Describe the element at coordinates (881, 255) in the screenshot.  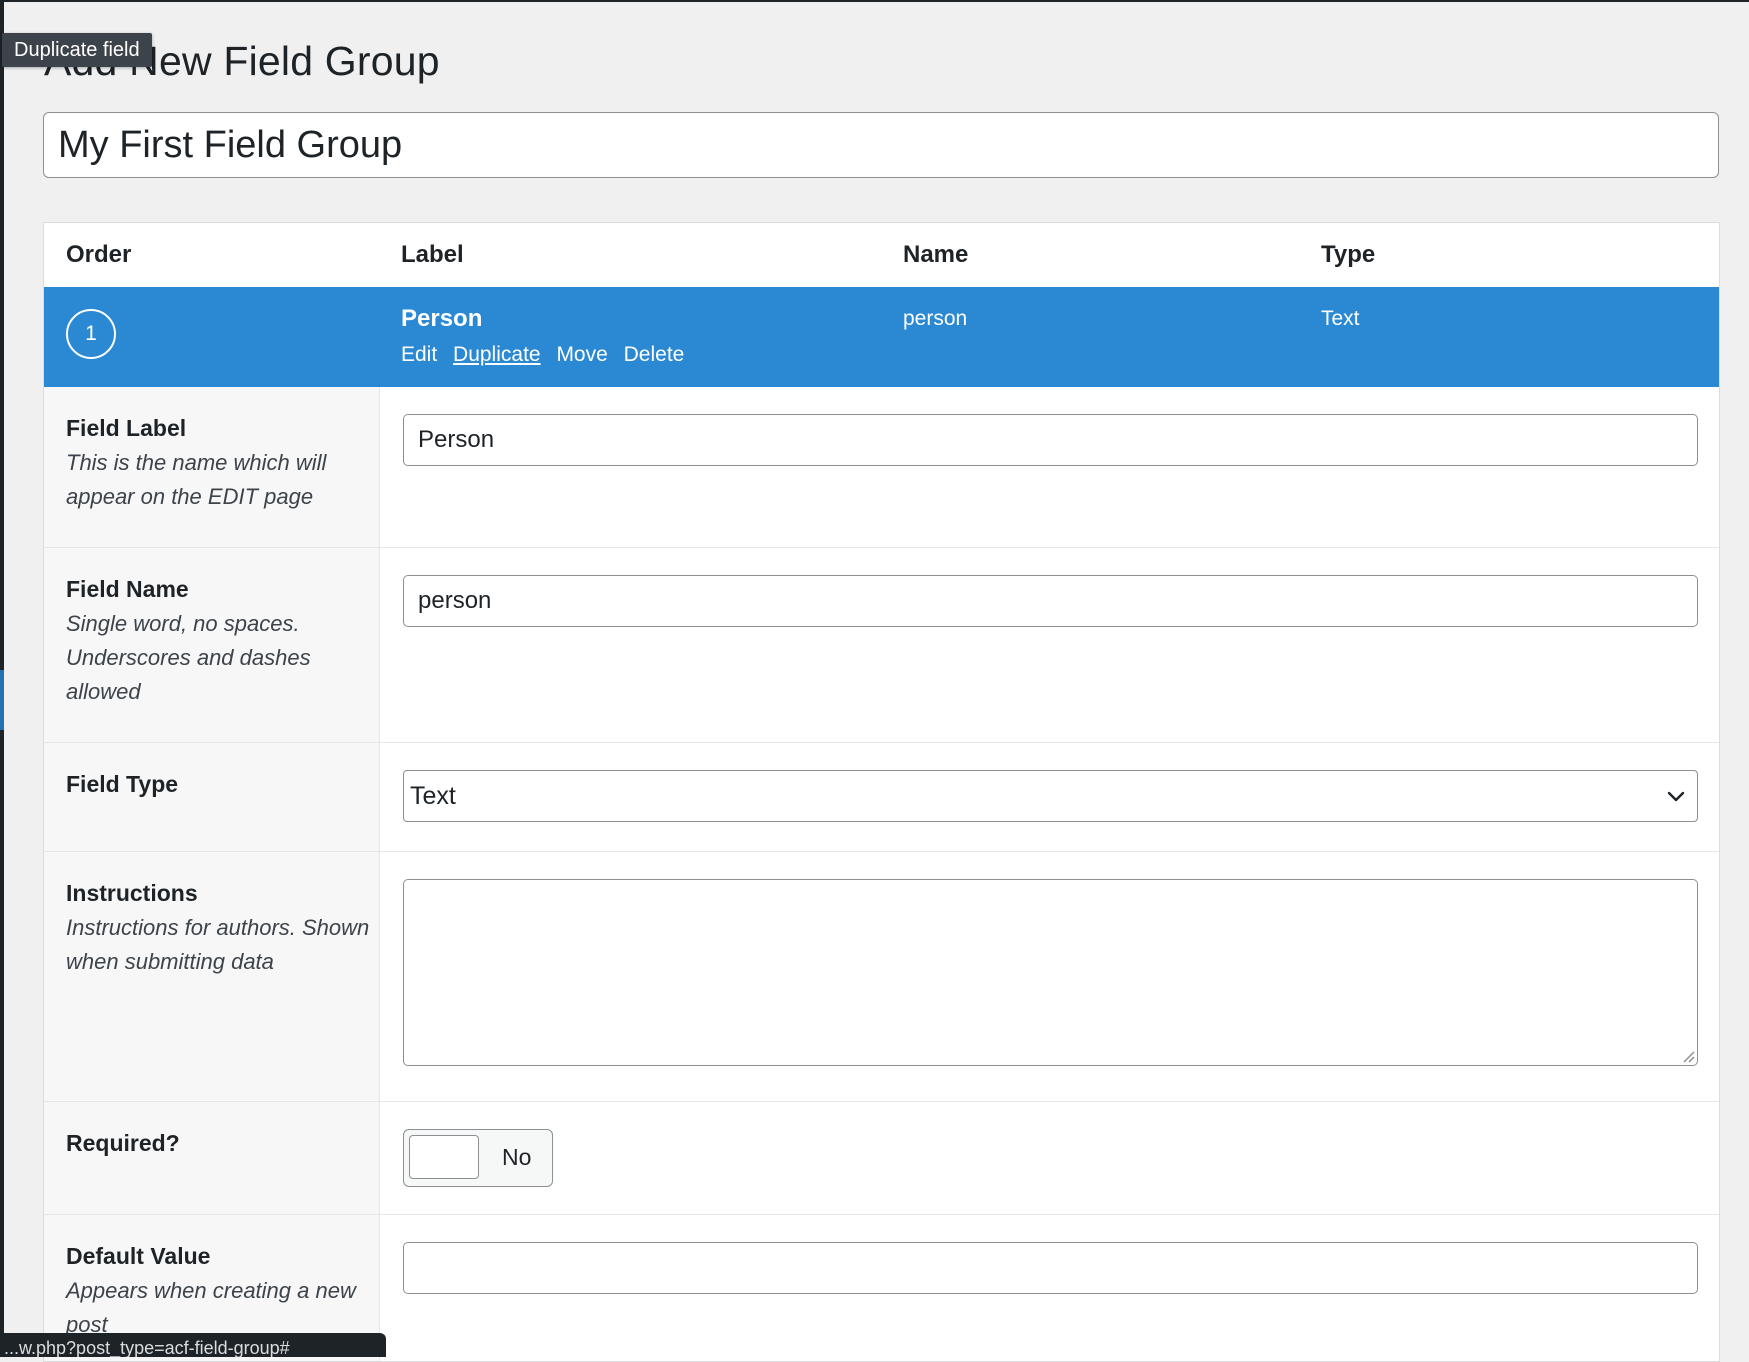
I see `fields-table-header: Order Label Name Type` at that location.